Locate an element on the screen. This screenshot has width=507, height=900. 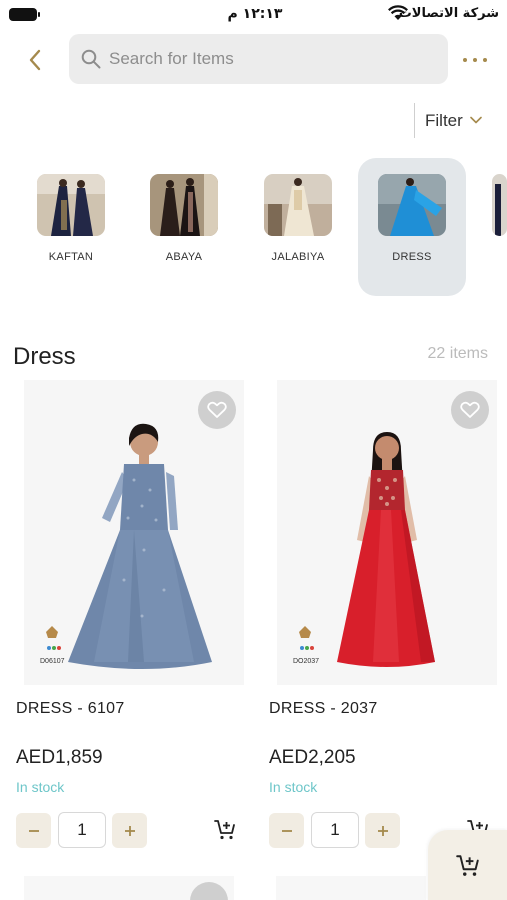
category-more is located at coordinates (492, 227).